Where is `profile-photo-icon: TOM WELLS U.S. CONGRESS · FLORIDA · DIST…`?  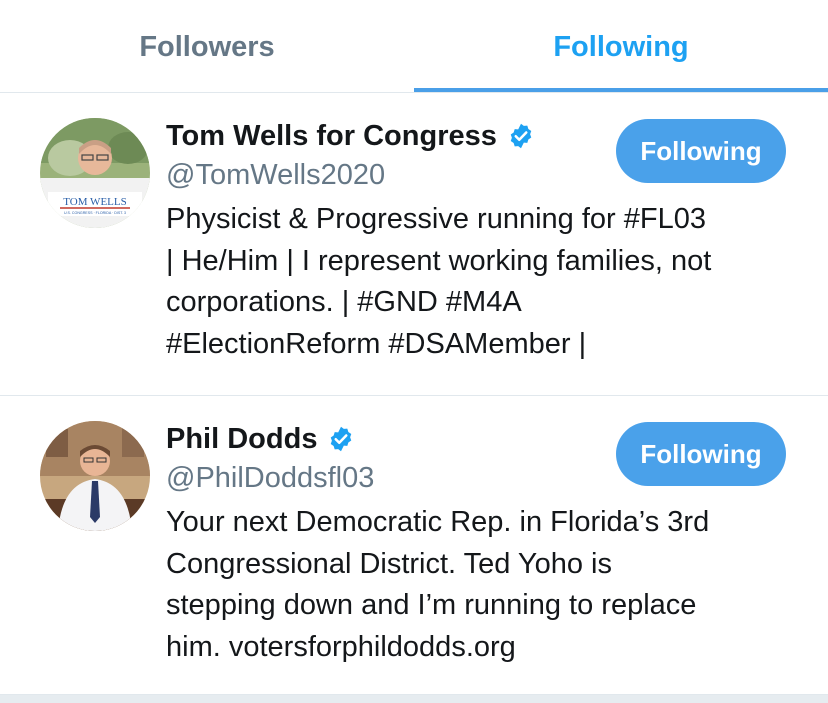
profile-photo-icon: TOM WELLS U.S. CONGRESS · FLORIDA · DIST… is located at coordinates (95, 173).